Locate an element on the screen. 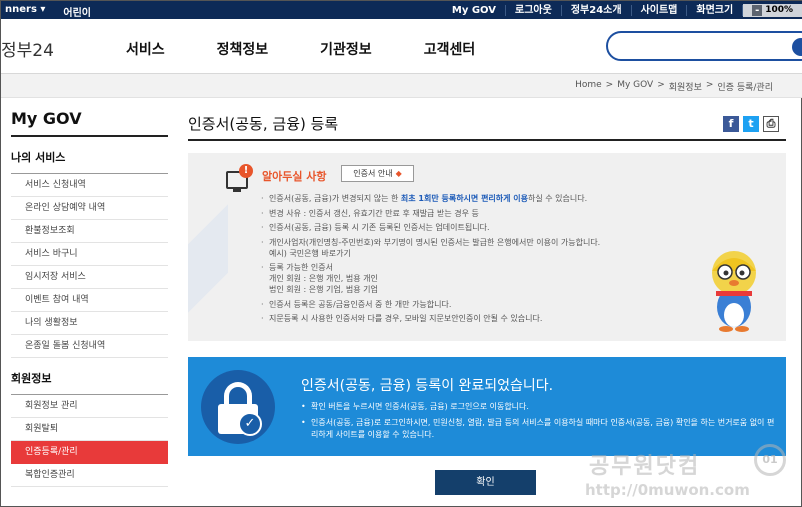  nav-policy-info: 정책정보 is located at coordinates (243, 49).